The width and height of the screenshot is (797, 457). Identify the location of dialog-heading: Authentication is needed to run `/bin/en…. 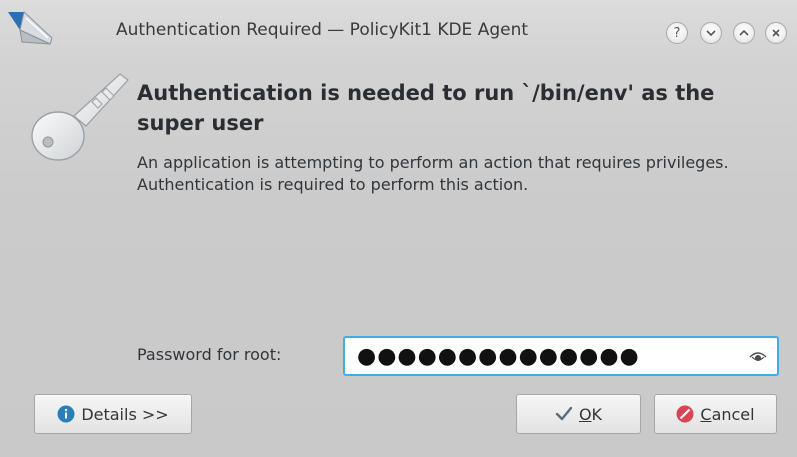
(426, 108).